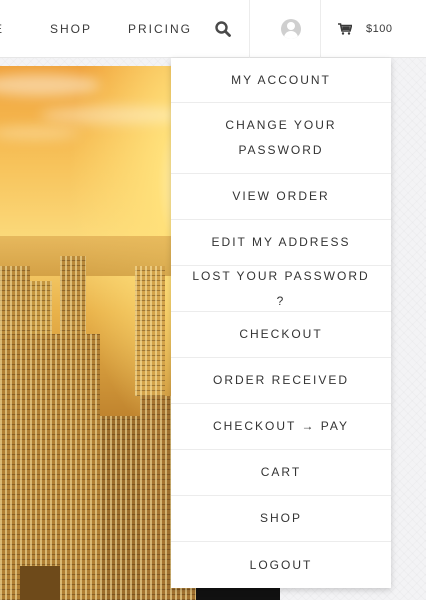 The width and height of the screenshot is (426, 600). What do you see at coordinates (281, 243) in the screenshot?
I see `menu-item-edit-address: EDIT MY ADDRESS` at bounding box center [281, 243].